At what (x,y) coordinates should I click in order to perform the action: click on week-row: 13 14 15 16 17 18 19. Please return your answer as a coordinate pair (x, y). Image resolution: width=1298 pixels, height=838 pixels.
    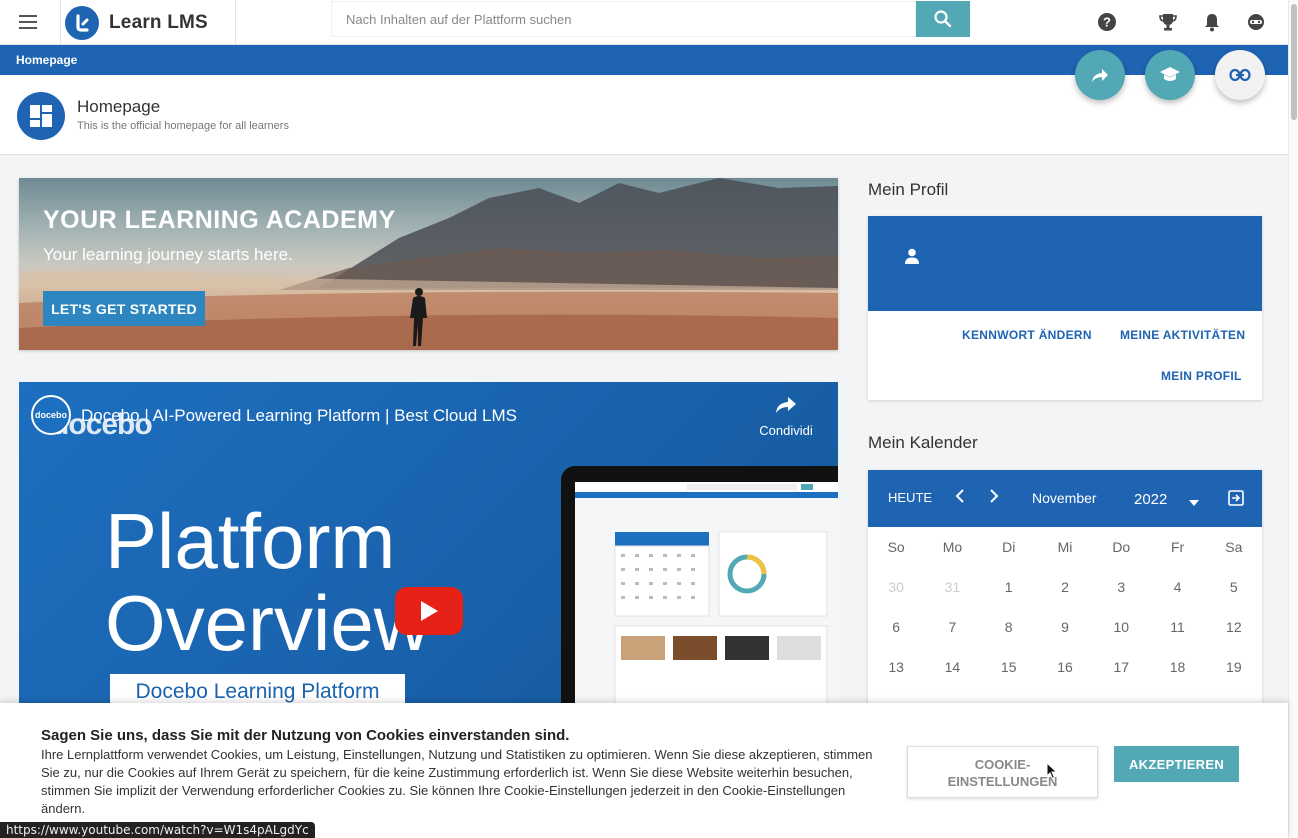
    Looking at the image, I should click on (1065, 667).